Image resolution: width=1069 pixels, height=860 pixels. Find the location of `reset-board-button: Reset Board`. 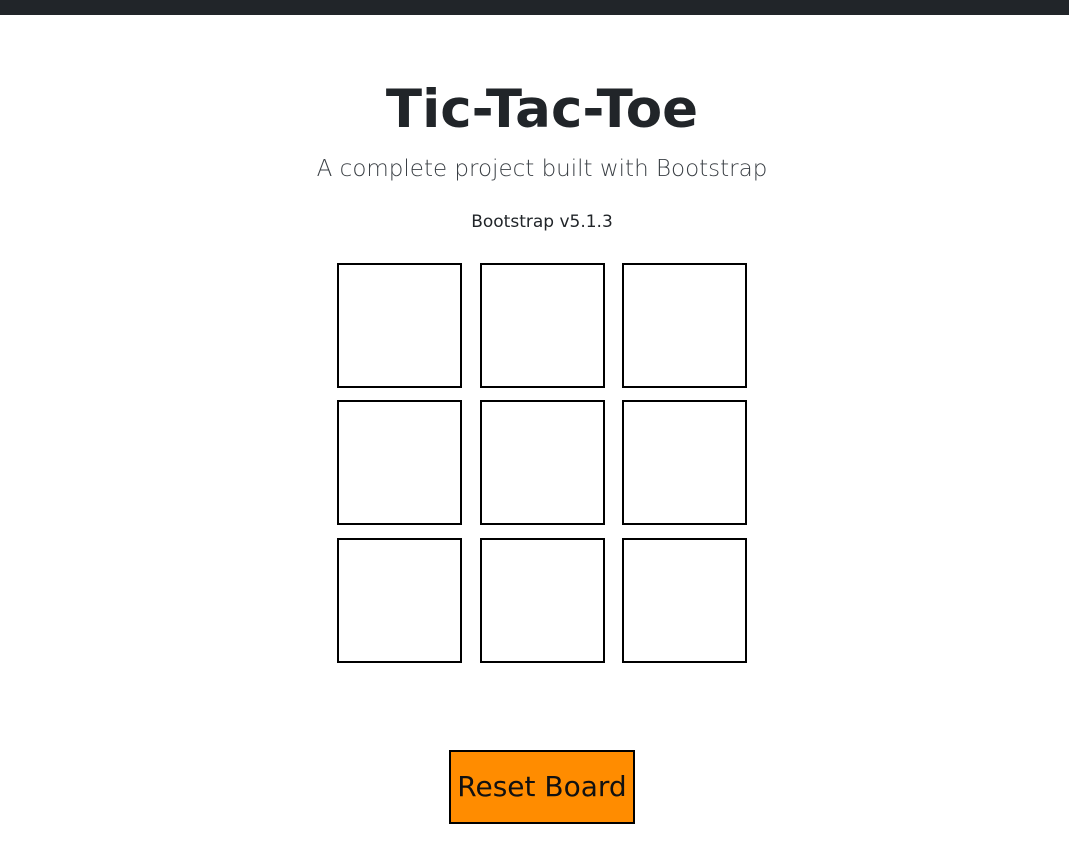

reset-board-button: Reset Board is located at coordinates (542, 787).